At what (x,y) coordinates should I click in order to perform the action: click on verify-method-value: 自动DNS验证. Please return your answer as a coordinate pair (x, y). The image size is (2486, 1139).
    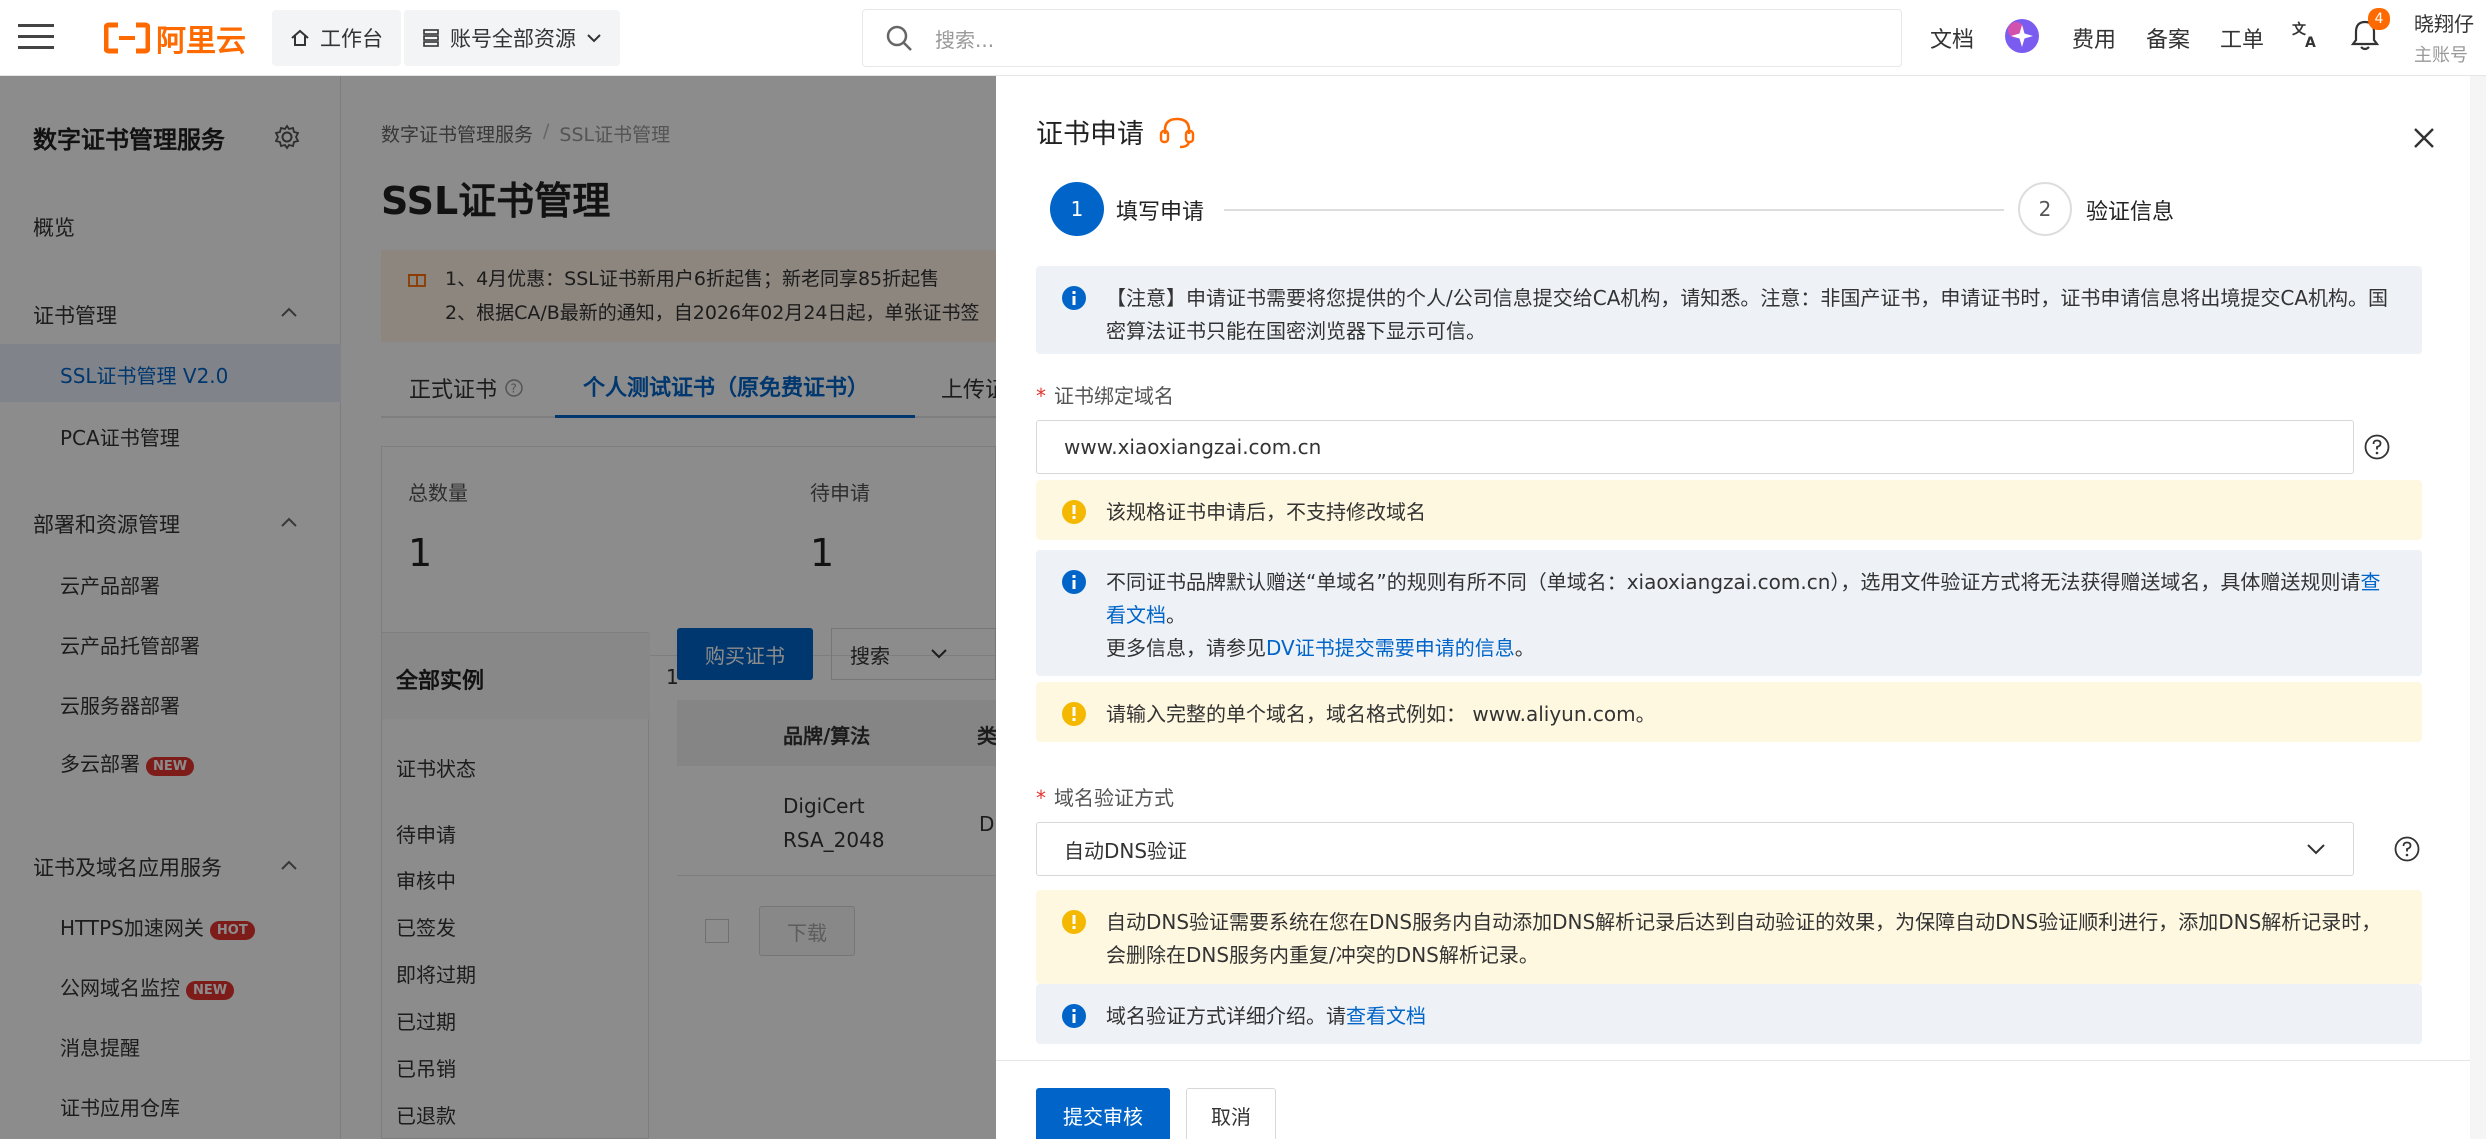
    Looking at the image, I should click on (1126, 850).